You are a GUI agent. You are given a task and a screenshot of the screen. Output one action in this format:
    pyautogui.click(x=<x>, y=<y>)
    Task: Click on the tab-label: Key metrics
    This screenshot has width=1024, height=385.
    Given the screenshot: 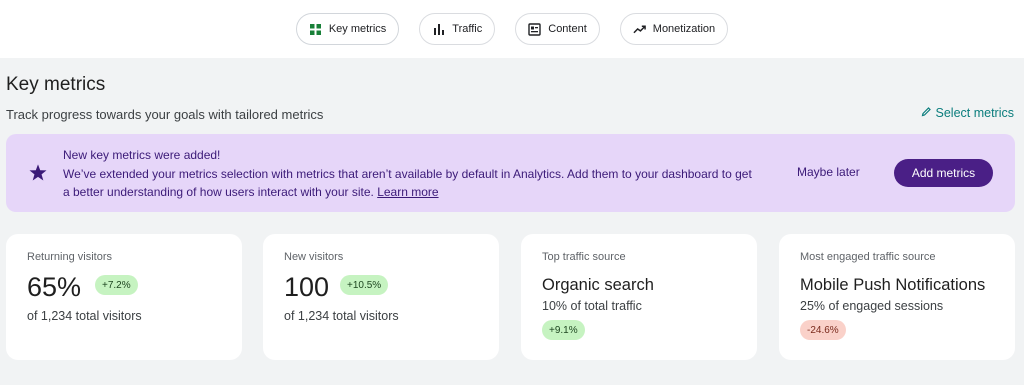 What is the action you would take?
    pyautogui.click(x=357, y=29)
    